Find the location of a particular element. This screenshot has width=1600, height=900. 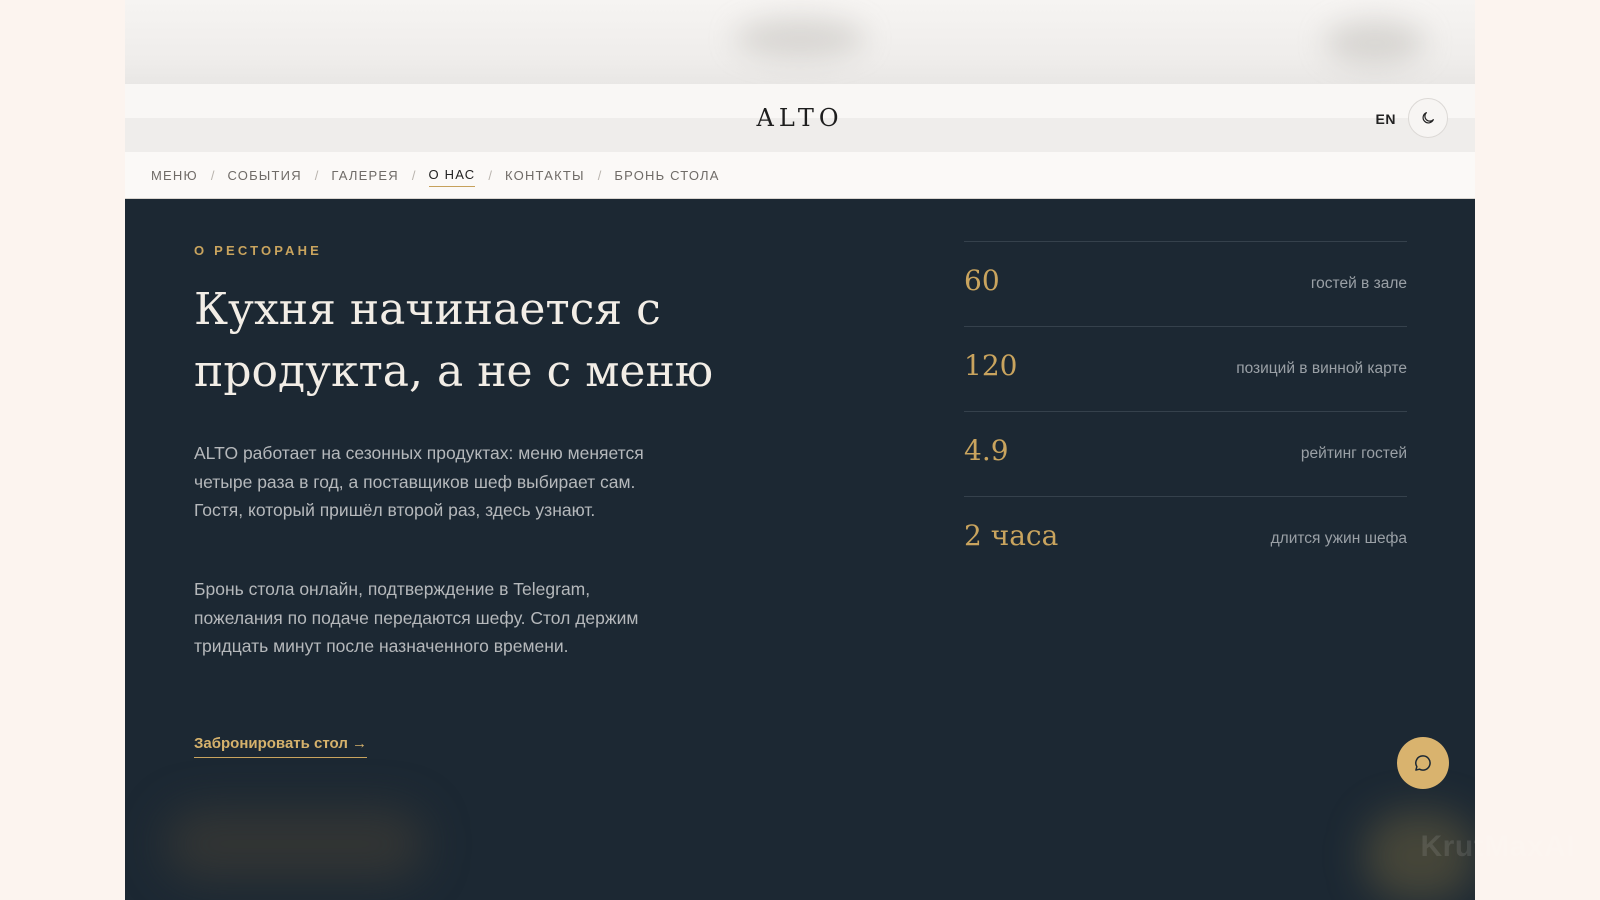

brand-logo: ALTO is located at coordinates (800, 118).